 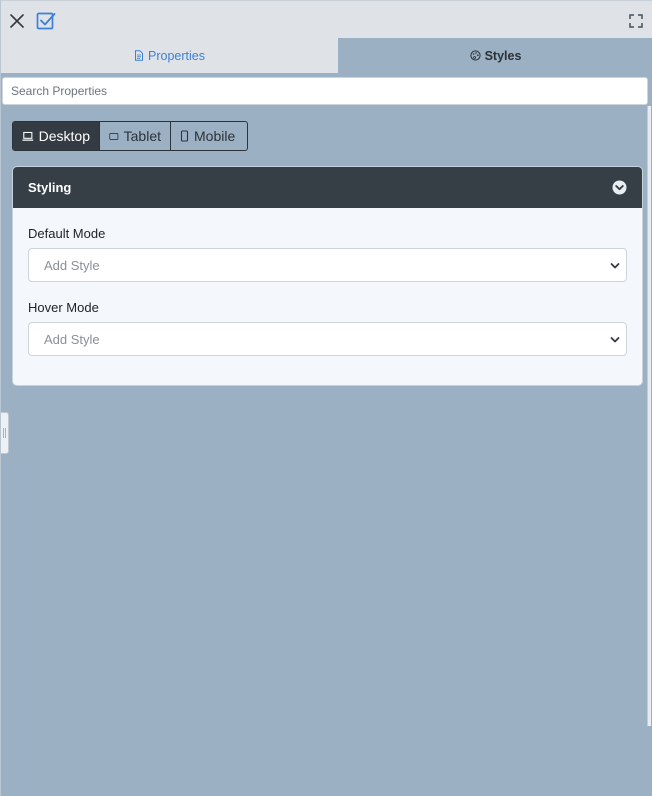 I want to click on default-mode-field: Default Mode Add Style, so click(x=327, y=254).